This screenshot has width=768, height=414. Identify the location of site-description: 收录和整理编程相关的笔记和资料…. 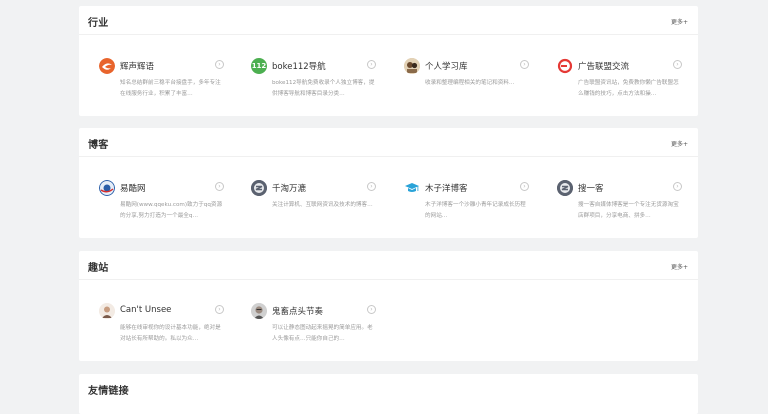
(470, 83).